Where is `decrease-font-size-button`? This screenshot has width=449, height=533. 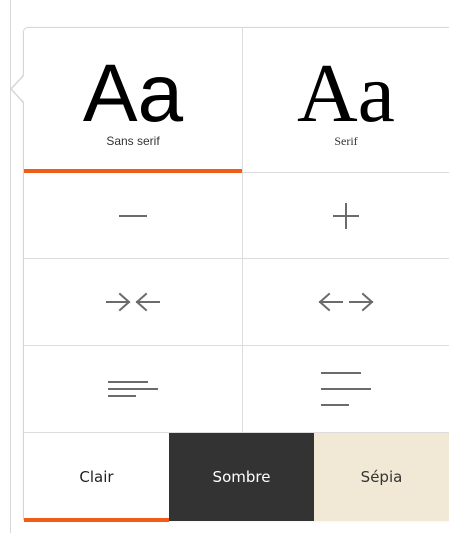 decrease-font-size-button is located at coordinates (133, 215).